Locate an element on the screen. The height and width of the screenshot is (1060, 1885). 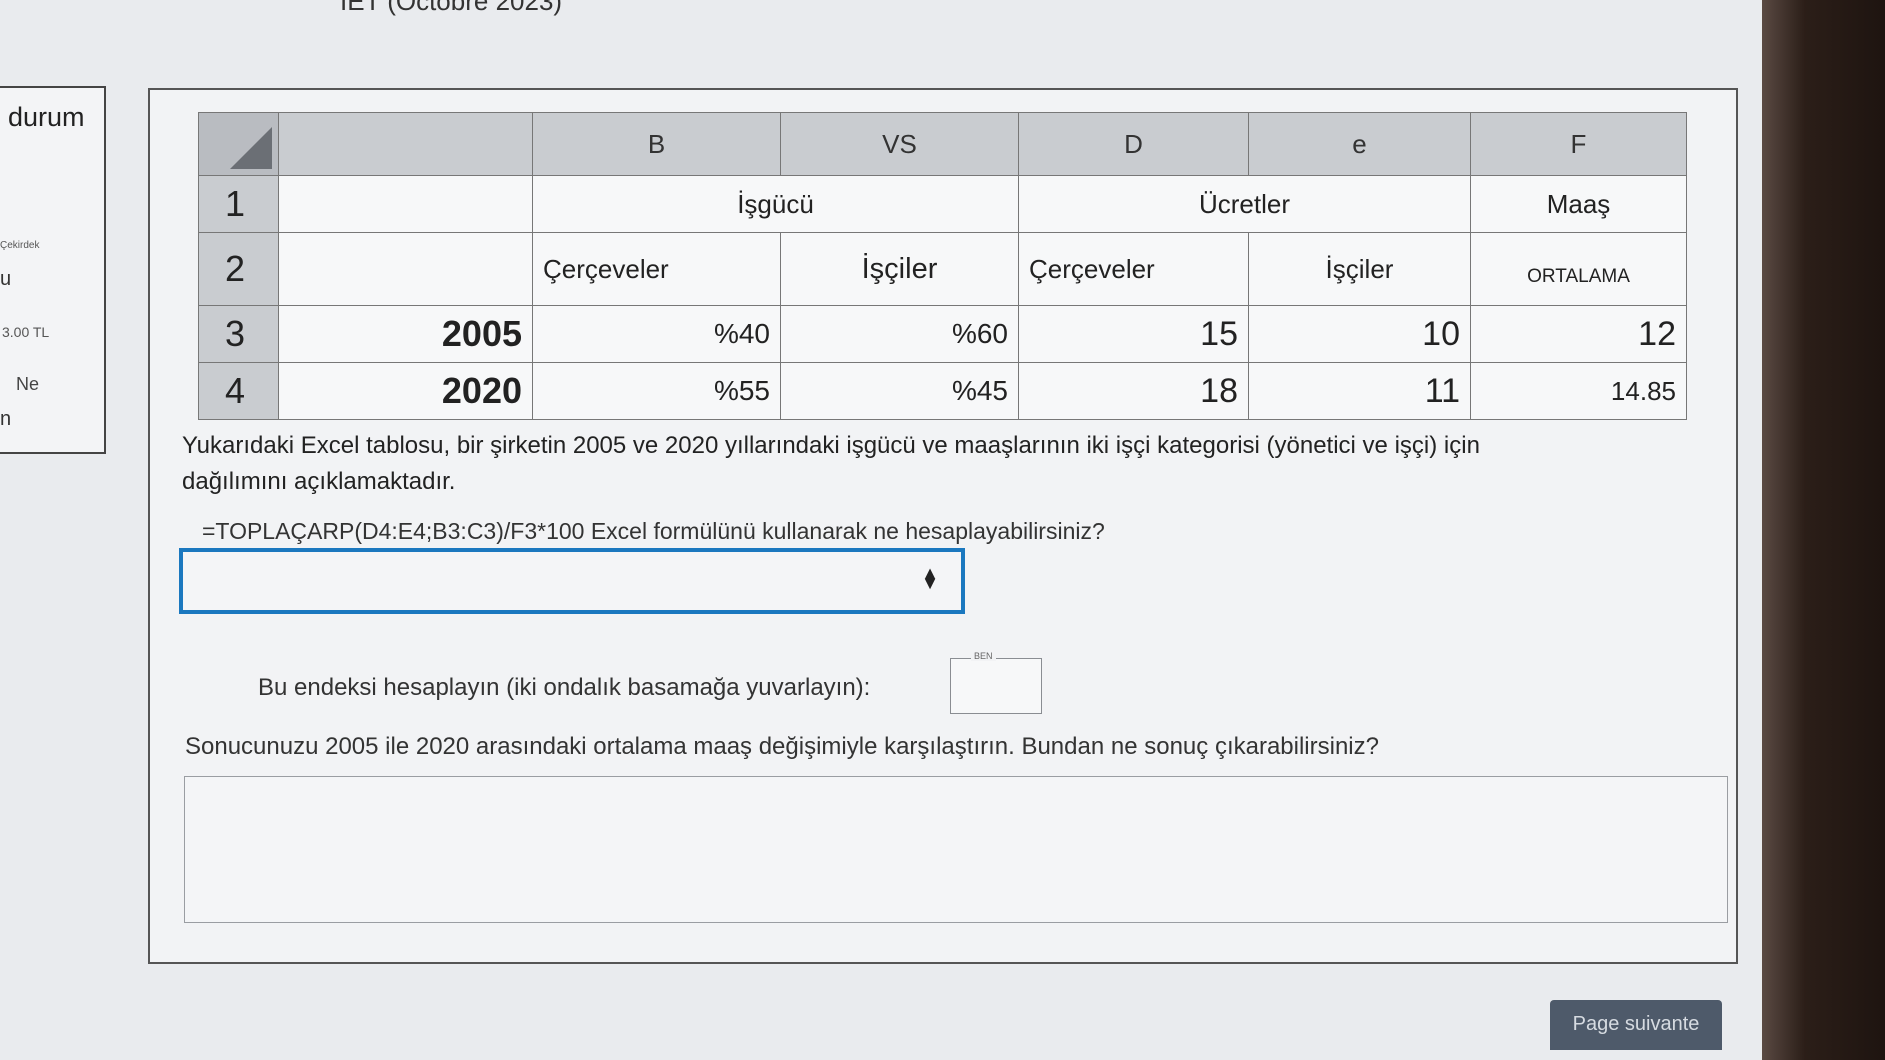
labor-group-header: İşgücü is located at coordinates (775, 204).